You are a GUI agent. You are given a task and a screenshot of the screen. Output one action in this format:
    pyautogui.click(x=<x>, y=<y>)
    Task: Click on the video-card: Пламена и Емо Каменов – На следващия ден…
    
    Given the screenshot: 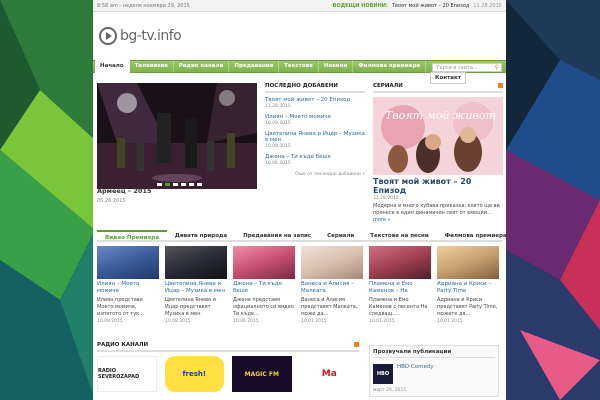 What is the action you would take?
    pyautogui.click(x=400, y=285)
    